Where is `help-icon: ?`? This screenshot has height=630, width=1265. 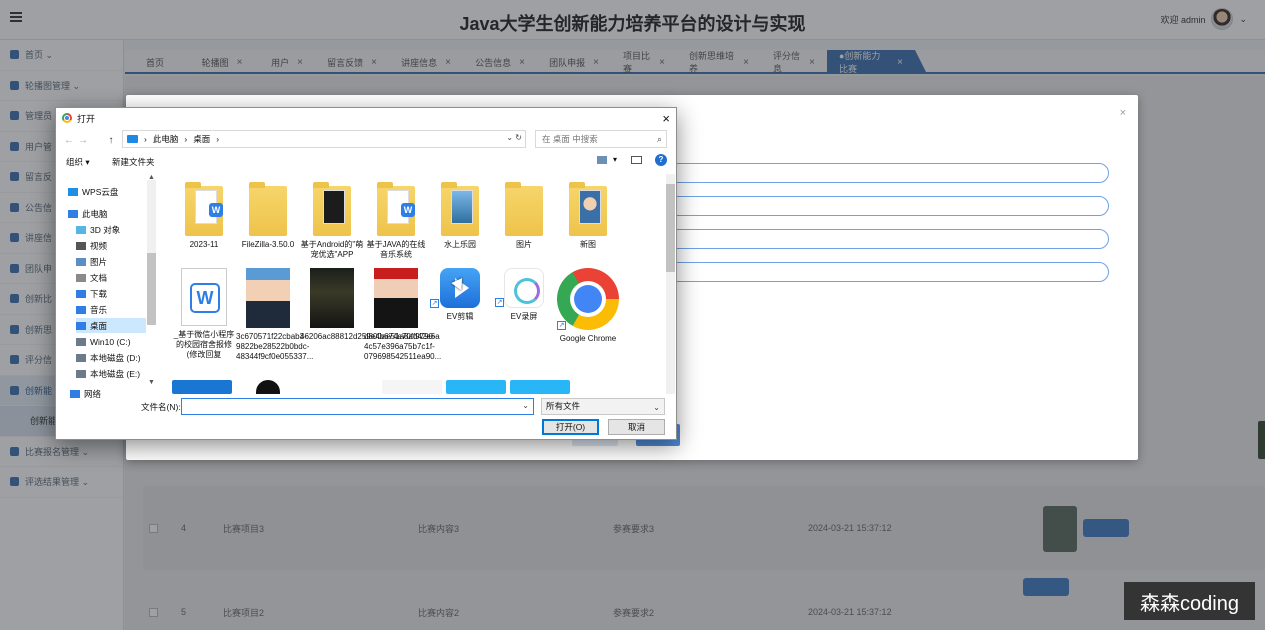 help-icon: ? is located at coordinates (661, 160).